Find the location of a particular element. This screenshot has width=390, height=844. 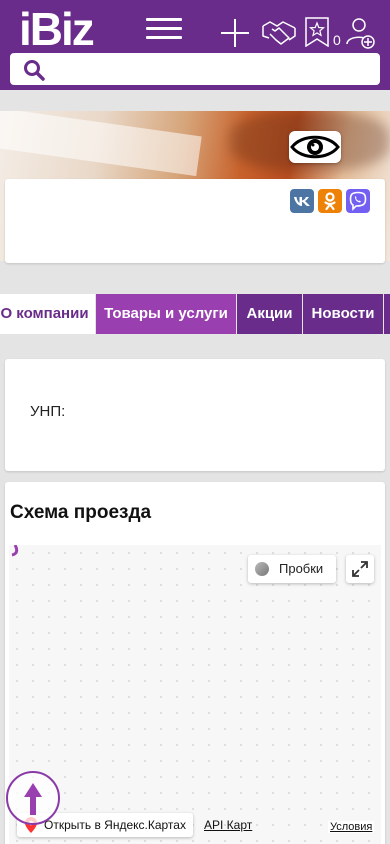

app-header: iBiz 0 is located at coordinates (195, 45).